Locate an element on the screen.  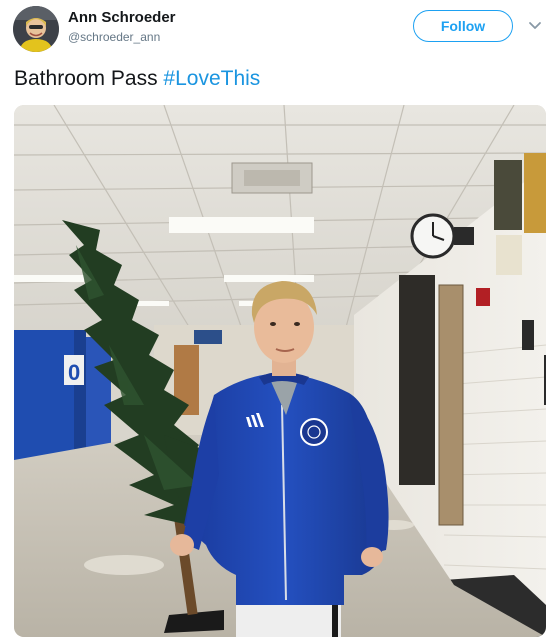
avatar is located at coordinates (36, 29).